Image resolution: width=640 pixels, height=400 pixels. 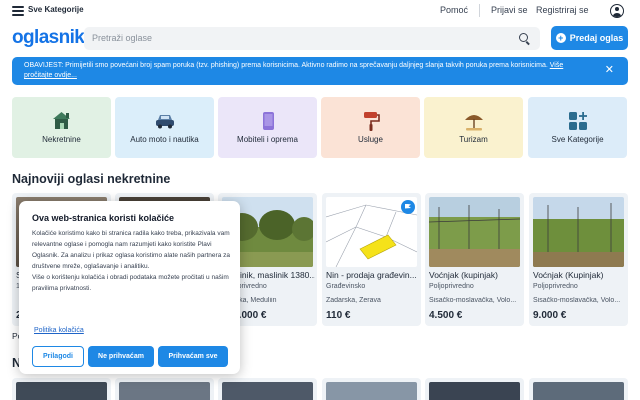 What do you see at coordinates (523, 37) in the screenshot?
I see `search-icon` at bounding box center [523, 37].